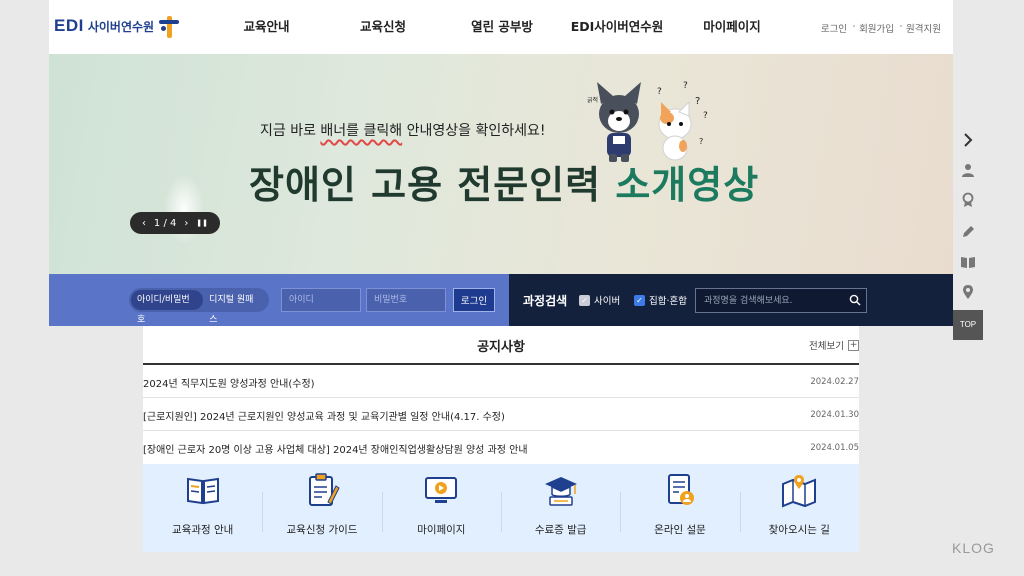 This screenshot has width=1024, height=576. I want to click on offline-blended-checkbox: ✓ 집합·혼합, so click(660, 300).